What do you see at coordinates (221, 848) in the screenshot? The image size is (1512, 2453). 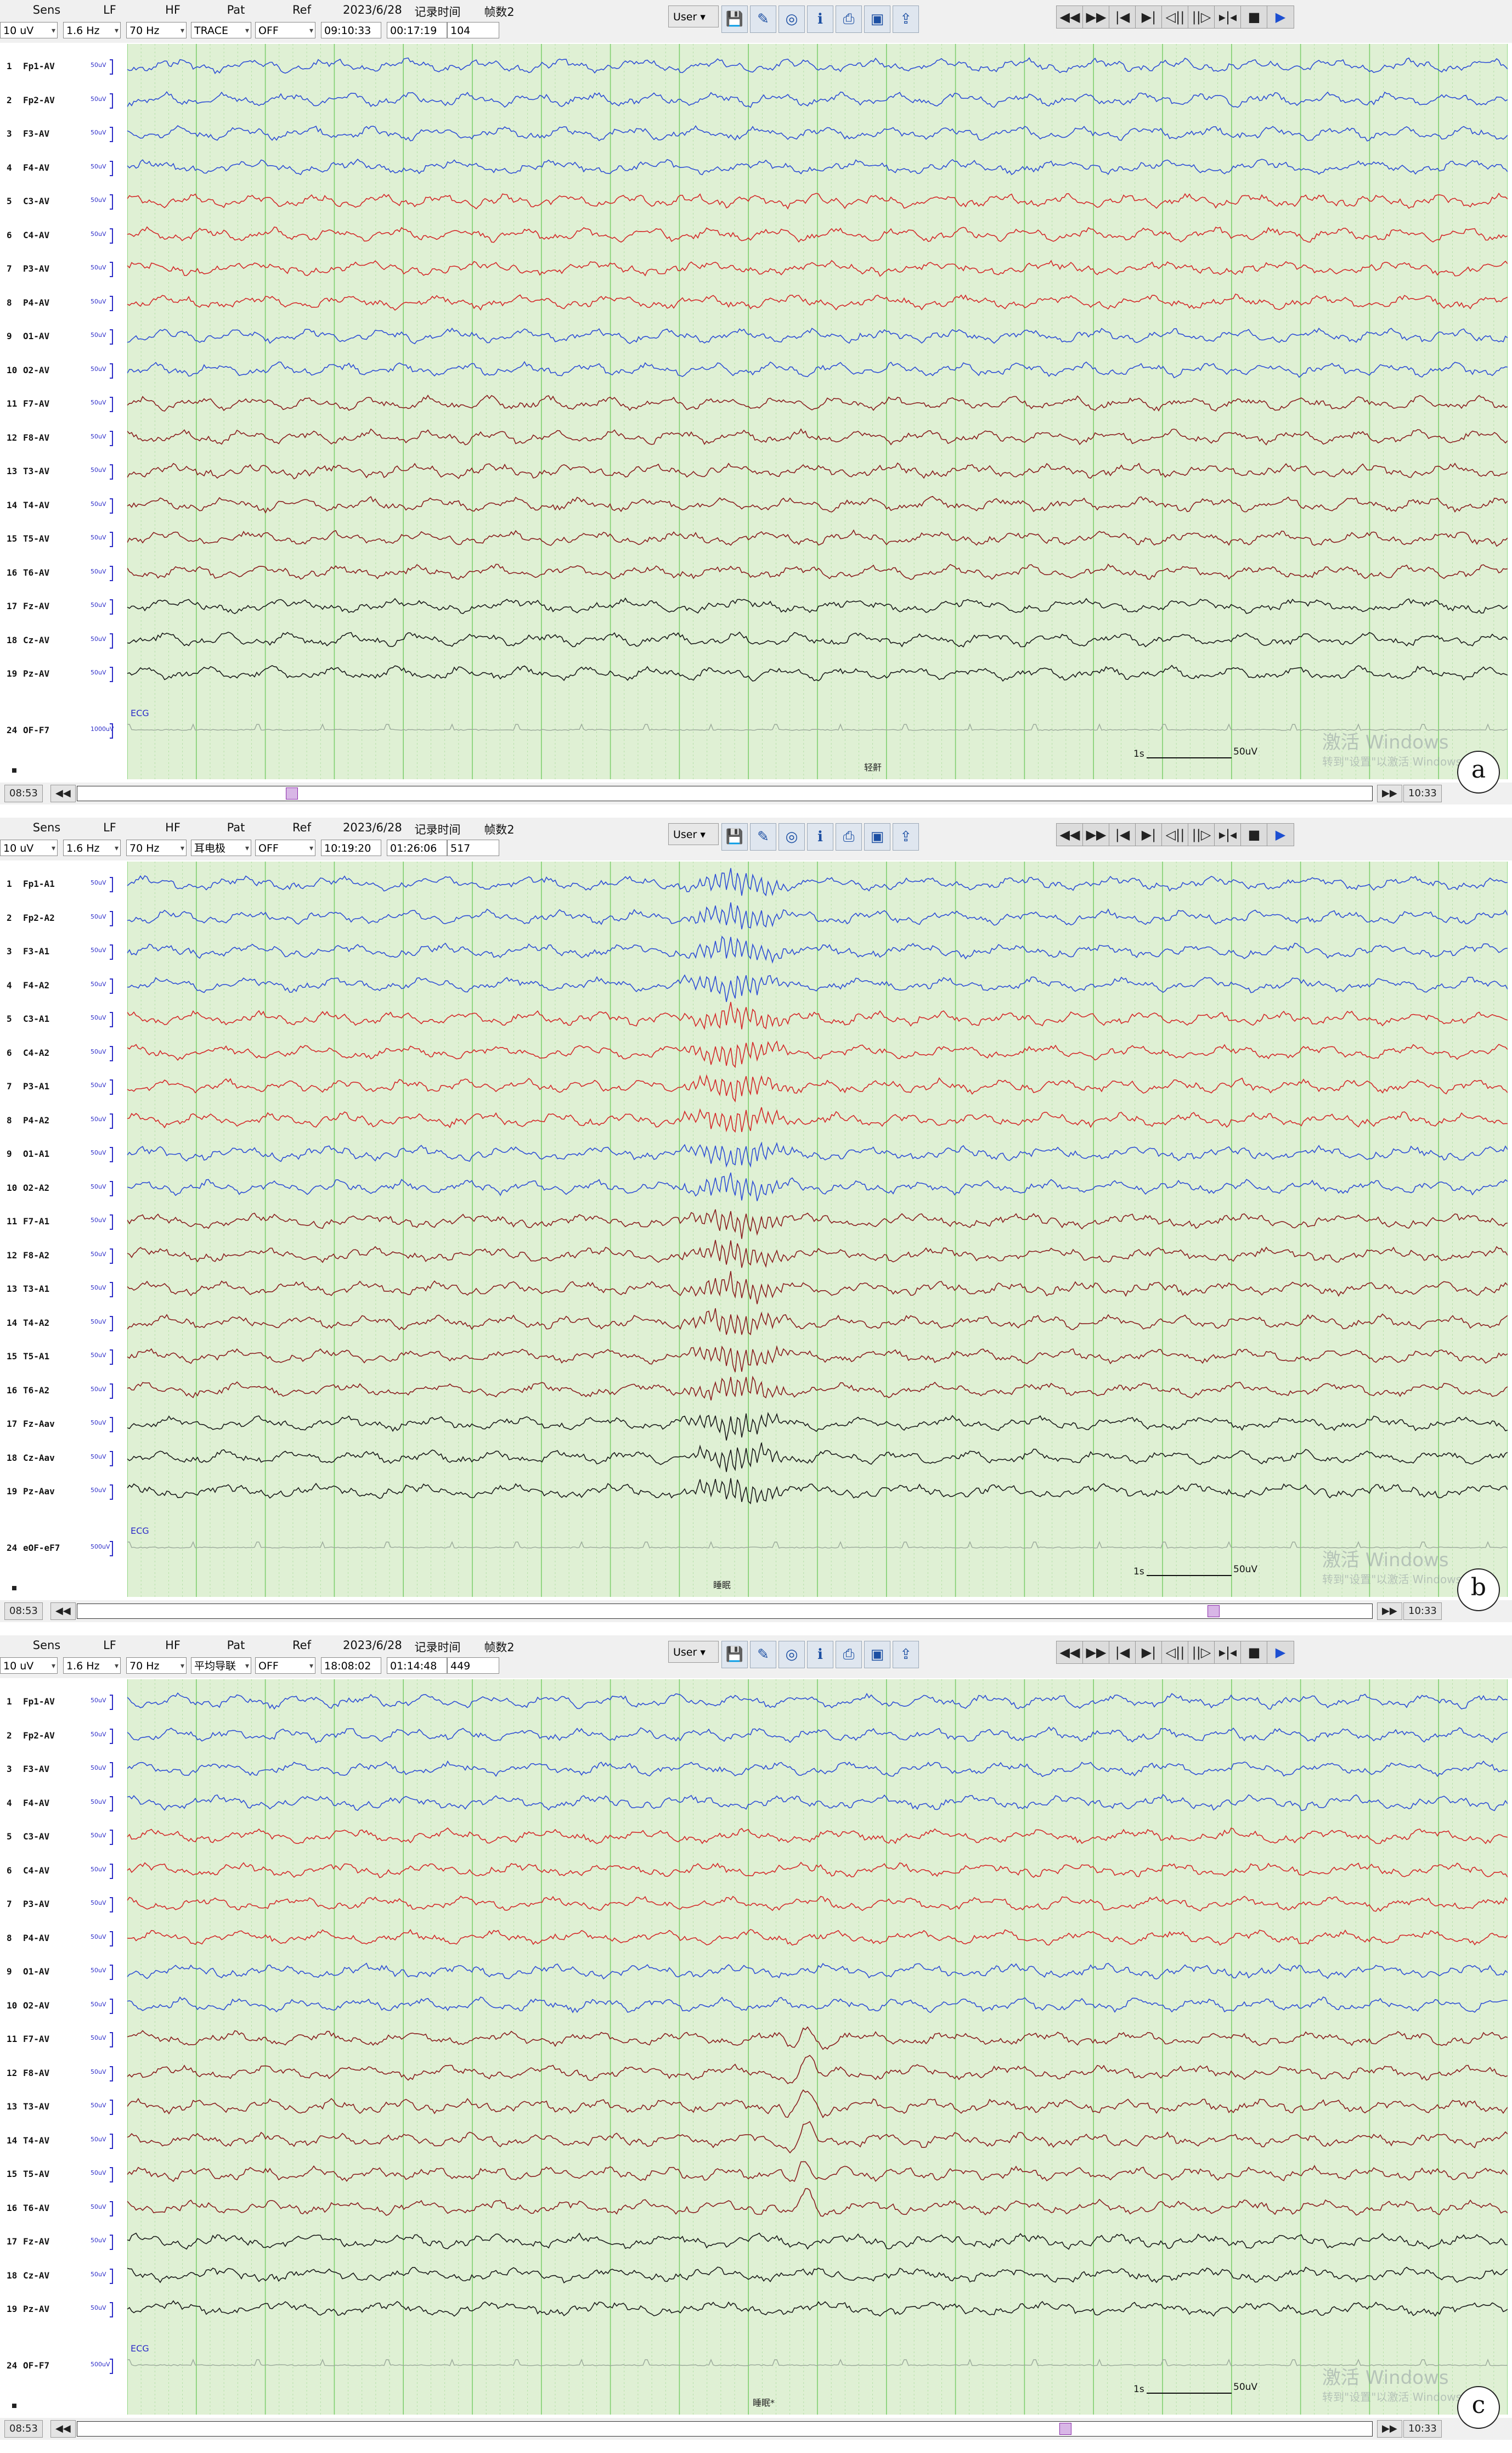 I see `pat-select: 耳电极 ▾` at bounding box center [221, 848].